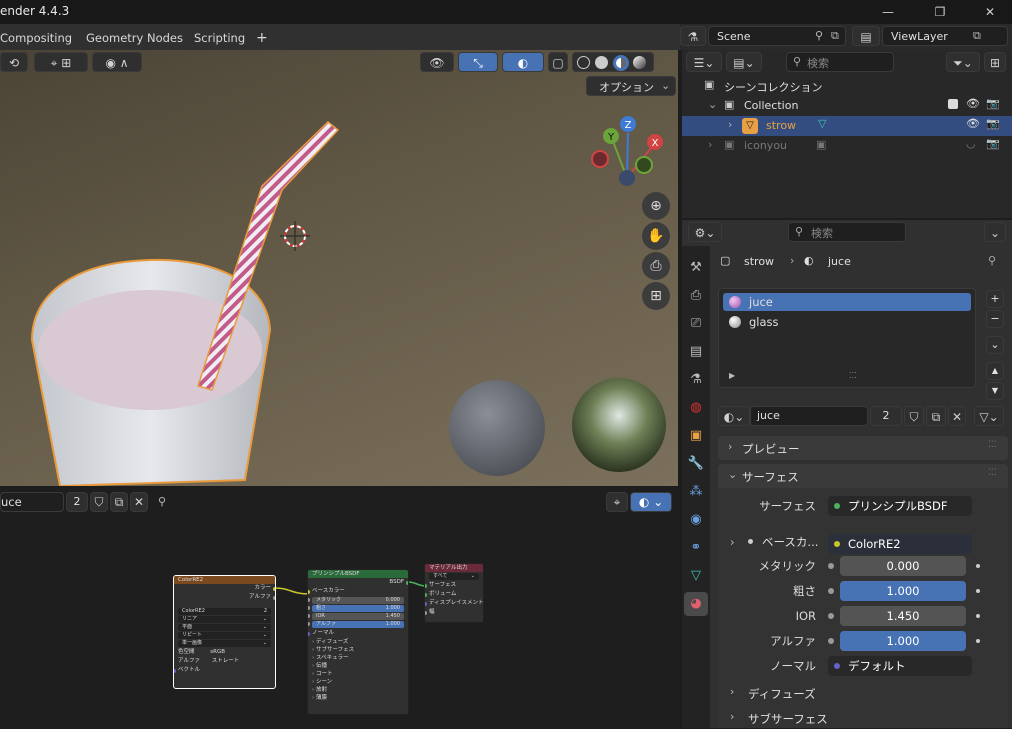 Image resolution: width=1012 pixels, height=729 pixels. Describe the element at coordinates (224, 643) in the screenshot. I see `source-select: 単一画像 ⌄` at that location.